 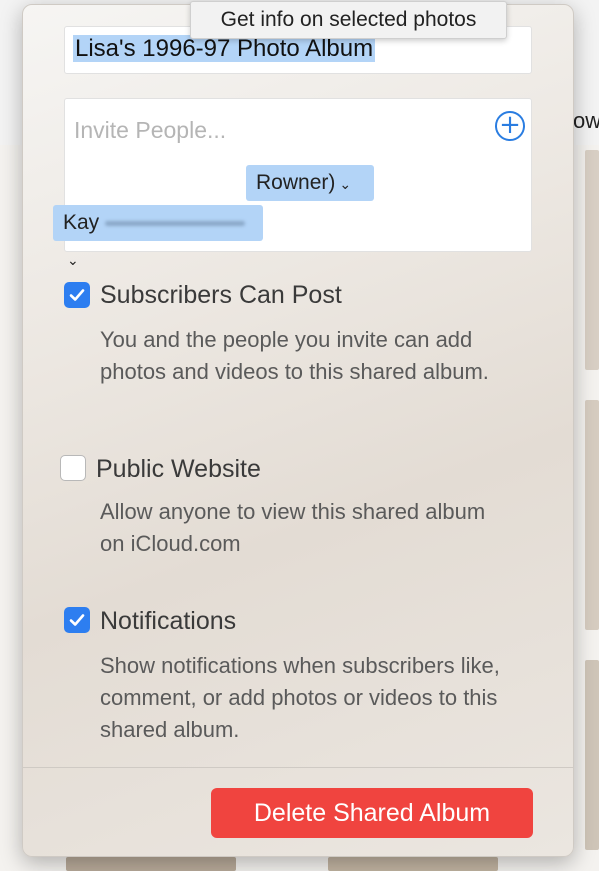 What do you see at coordinates (510, 126) in the screenshot?
I see `plus-circle-icon: +` at bounding box center [510, 126].